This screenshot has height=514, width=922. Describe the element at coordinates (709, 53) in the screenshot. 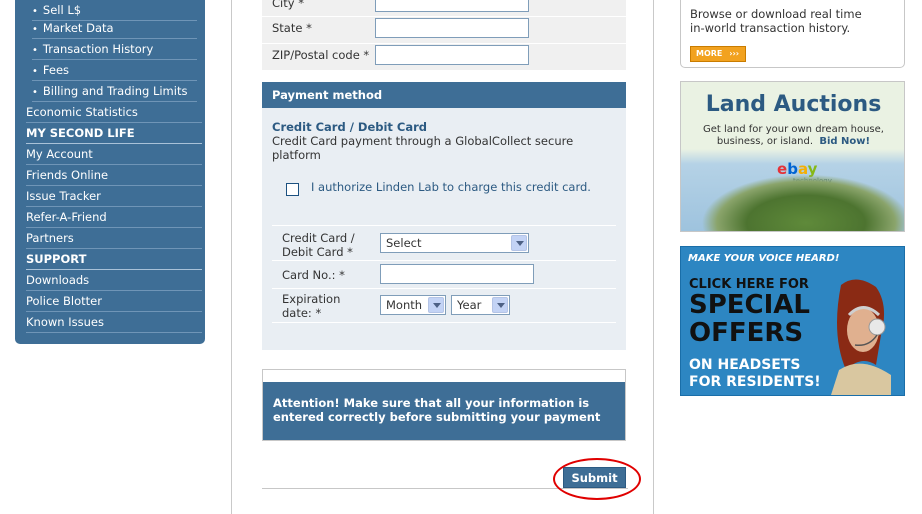

I see `more-label: MORE` at that location.